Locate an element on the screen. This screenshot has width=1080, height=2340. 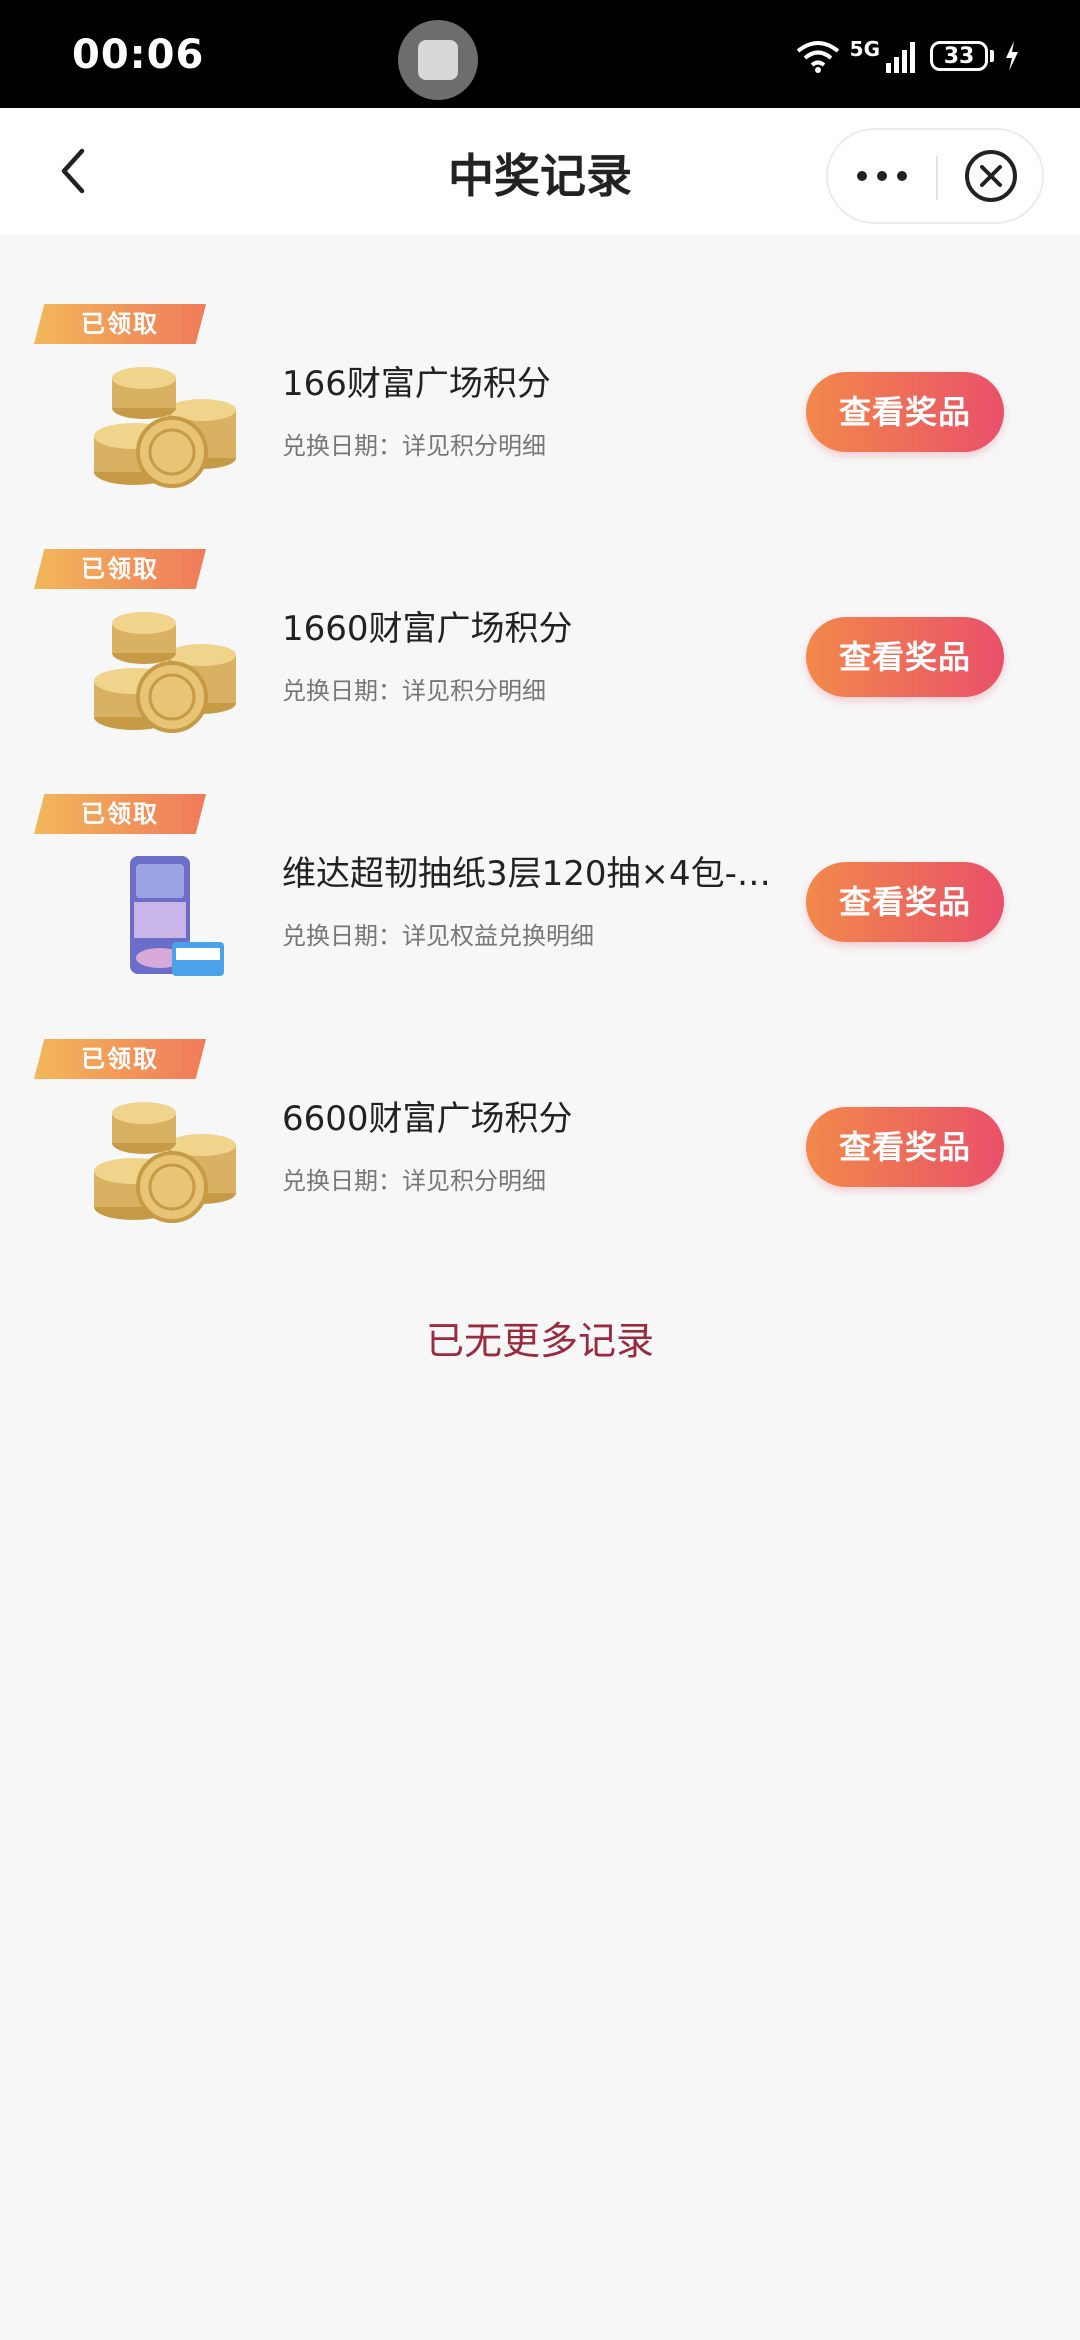
signal-icon is located at coordinates (900, 57).